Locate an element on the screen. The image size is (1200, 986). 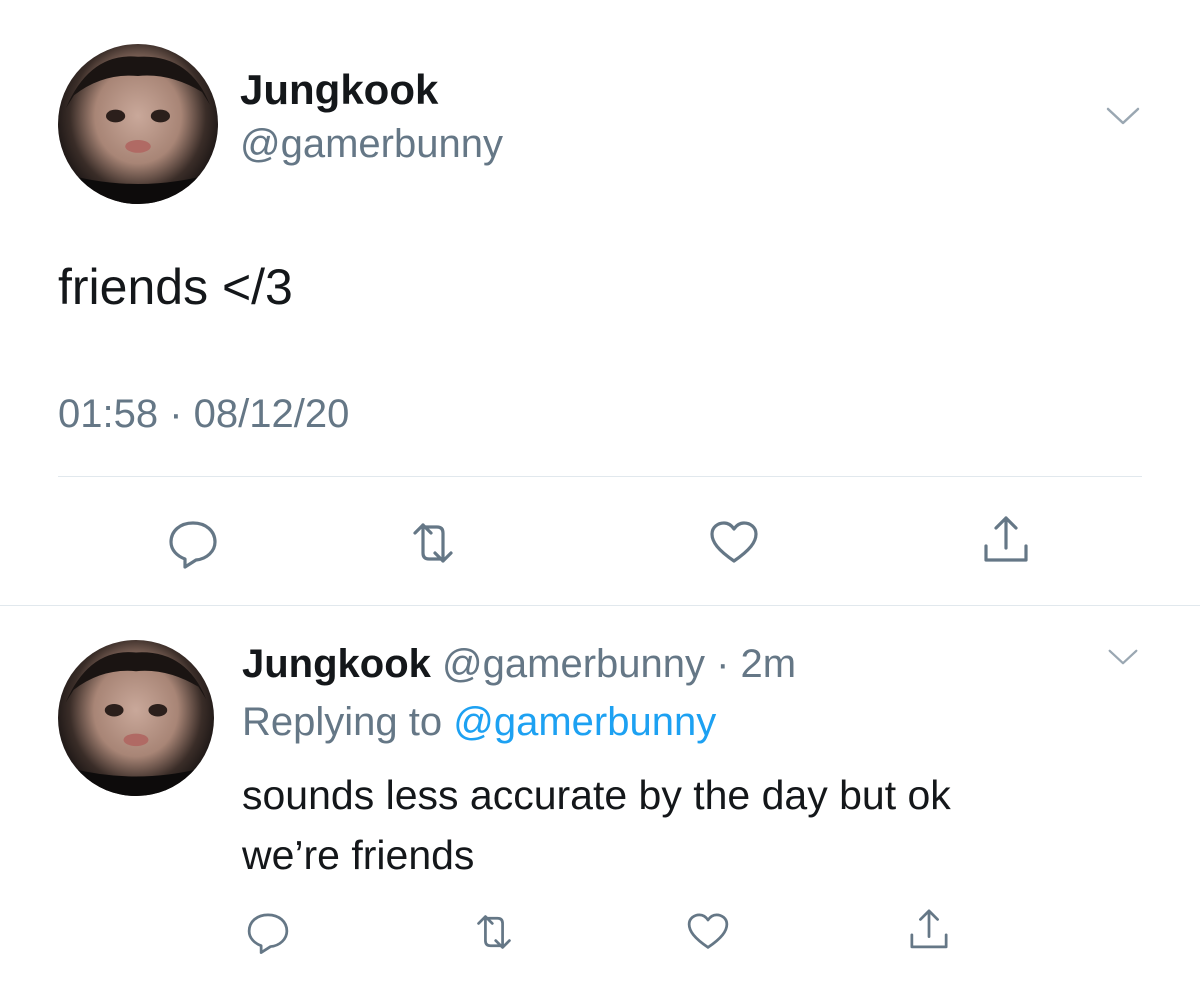
reply-tweet-avatar is located at coordinates (136, 718).